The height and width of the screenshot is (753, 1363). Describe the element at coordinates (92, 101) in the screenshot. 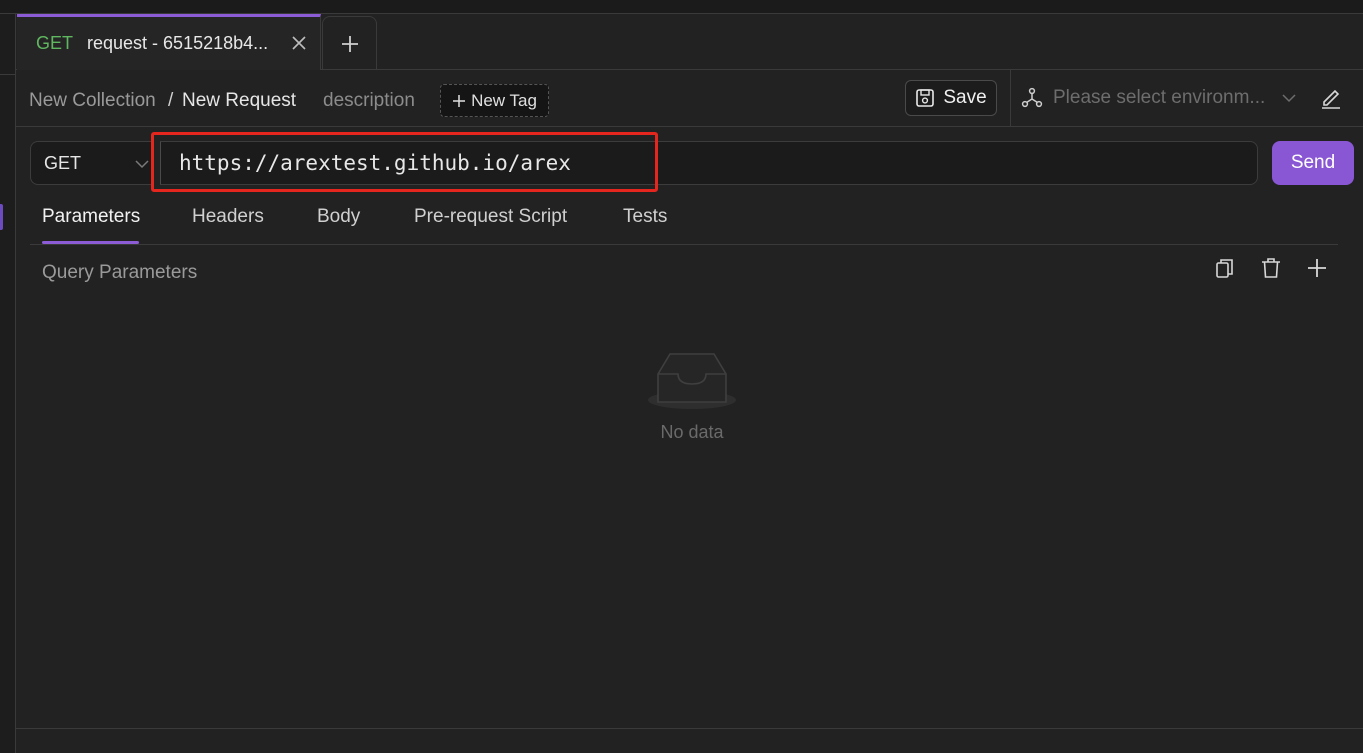

I see `breadcrumb-collection: New Collection` at that location.